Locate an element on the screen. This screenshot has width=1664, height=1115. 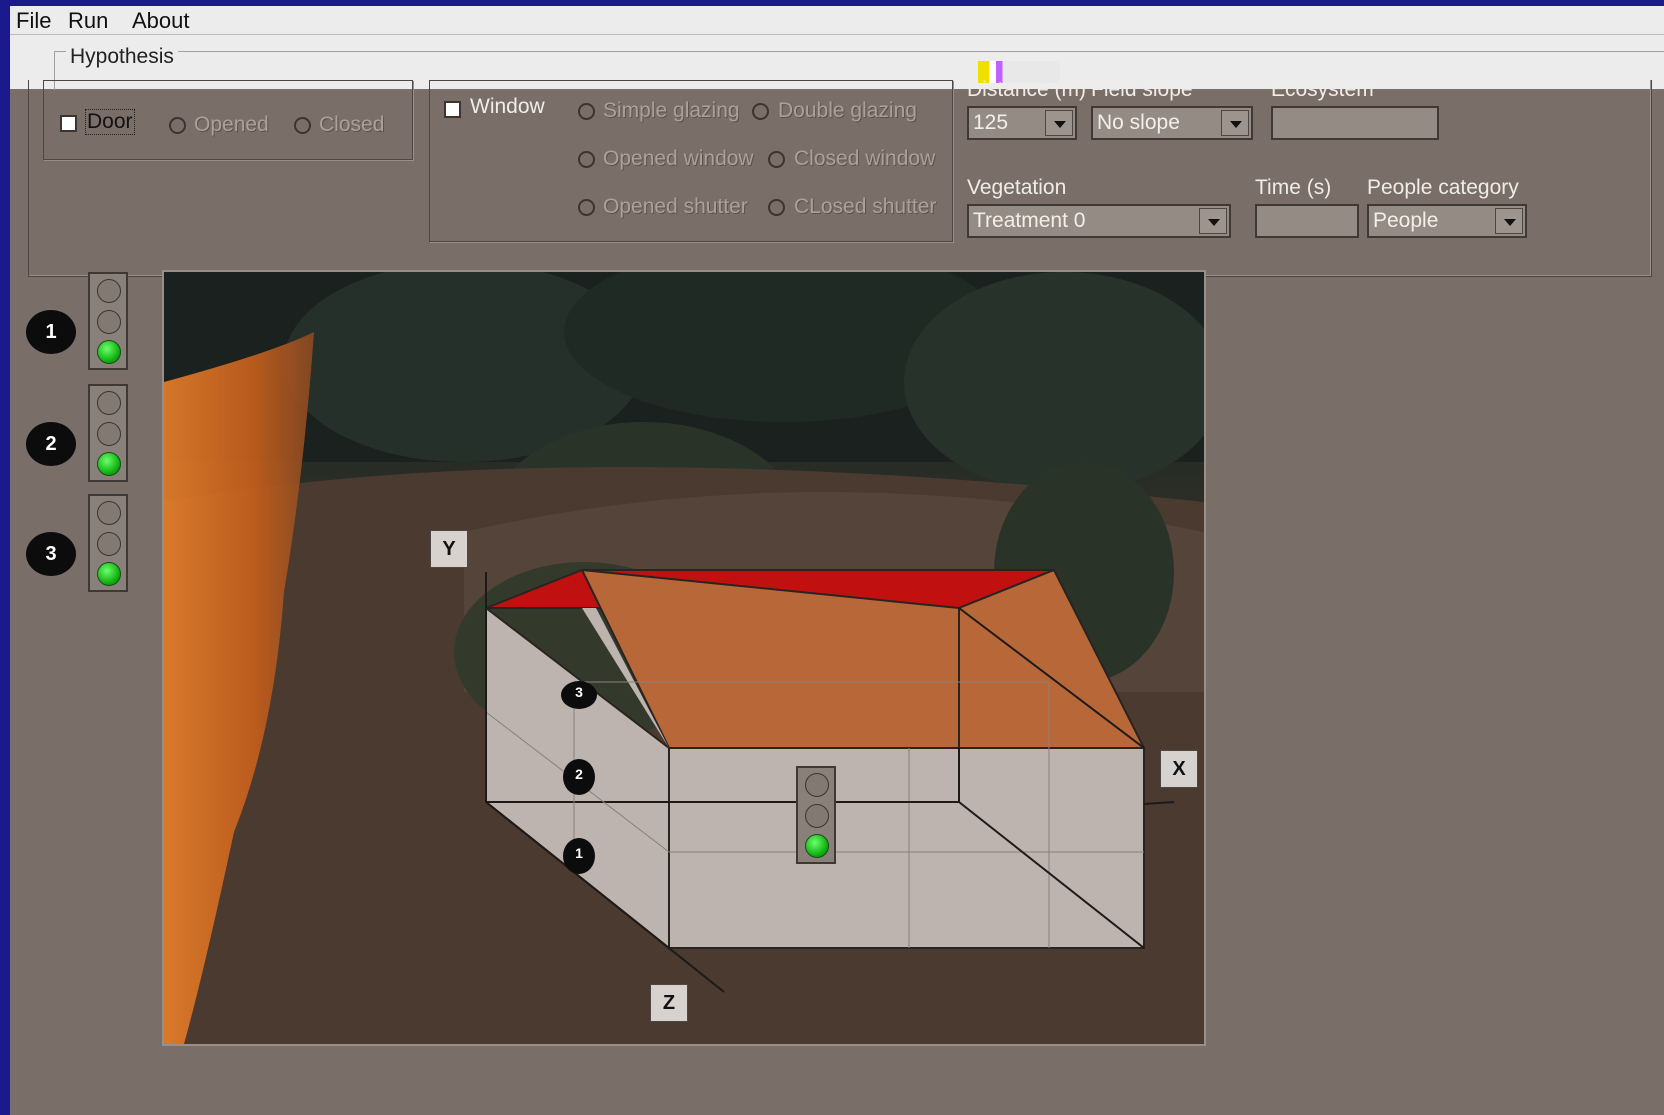
distance-value: 125 is located at coordinates (991, 122).